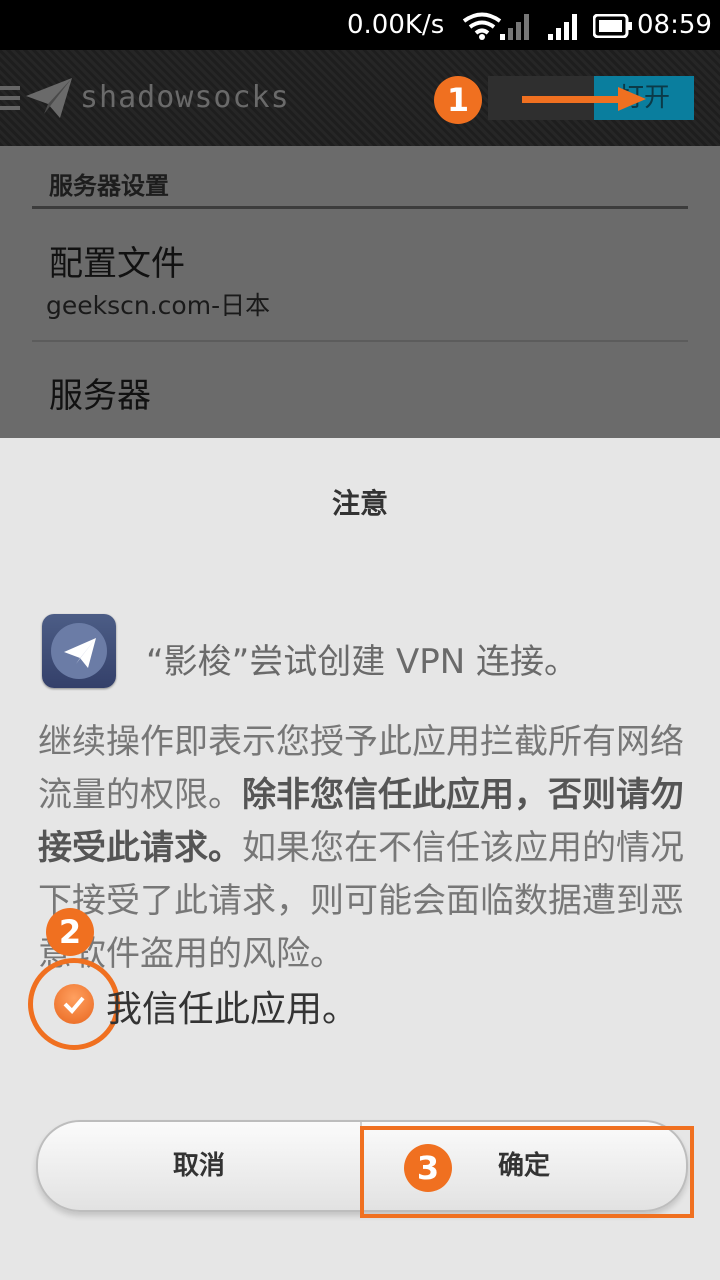  Describe the element at coordinates (359, 503) in the screenshot. I see `dialog-title: 注意` at that location.